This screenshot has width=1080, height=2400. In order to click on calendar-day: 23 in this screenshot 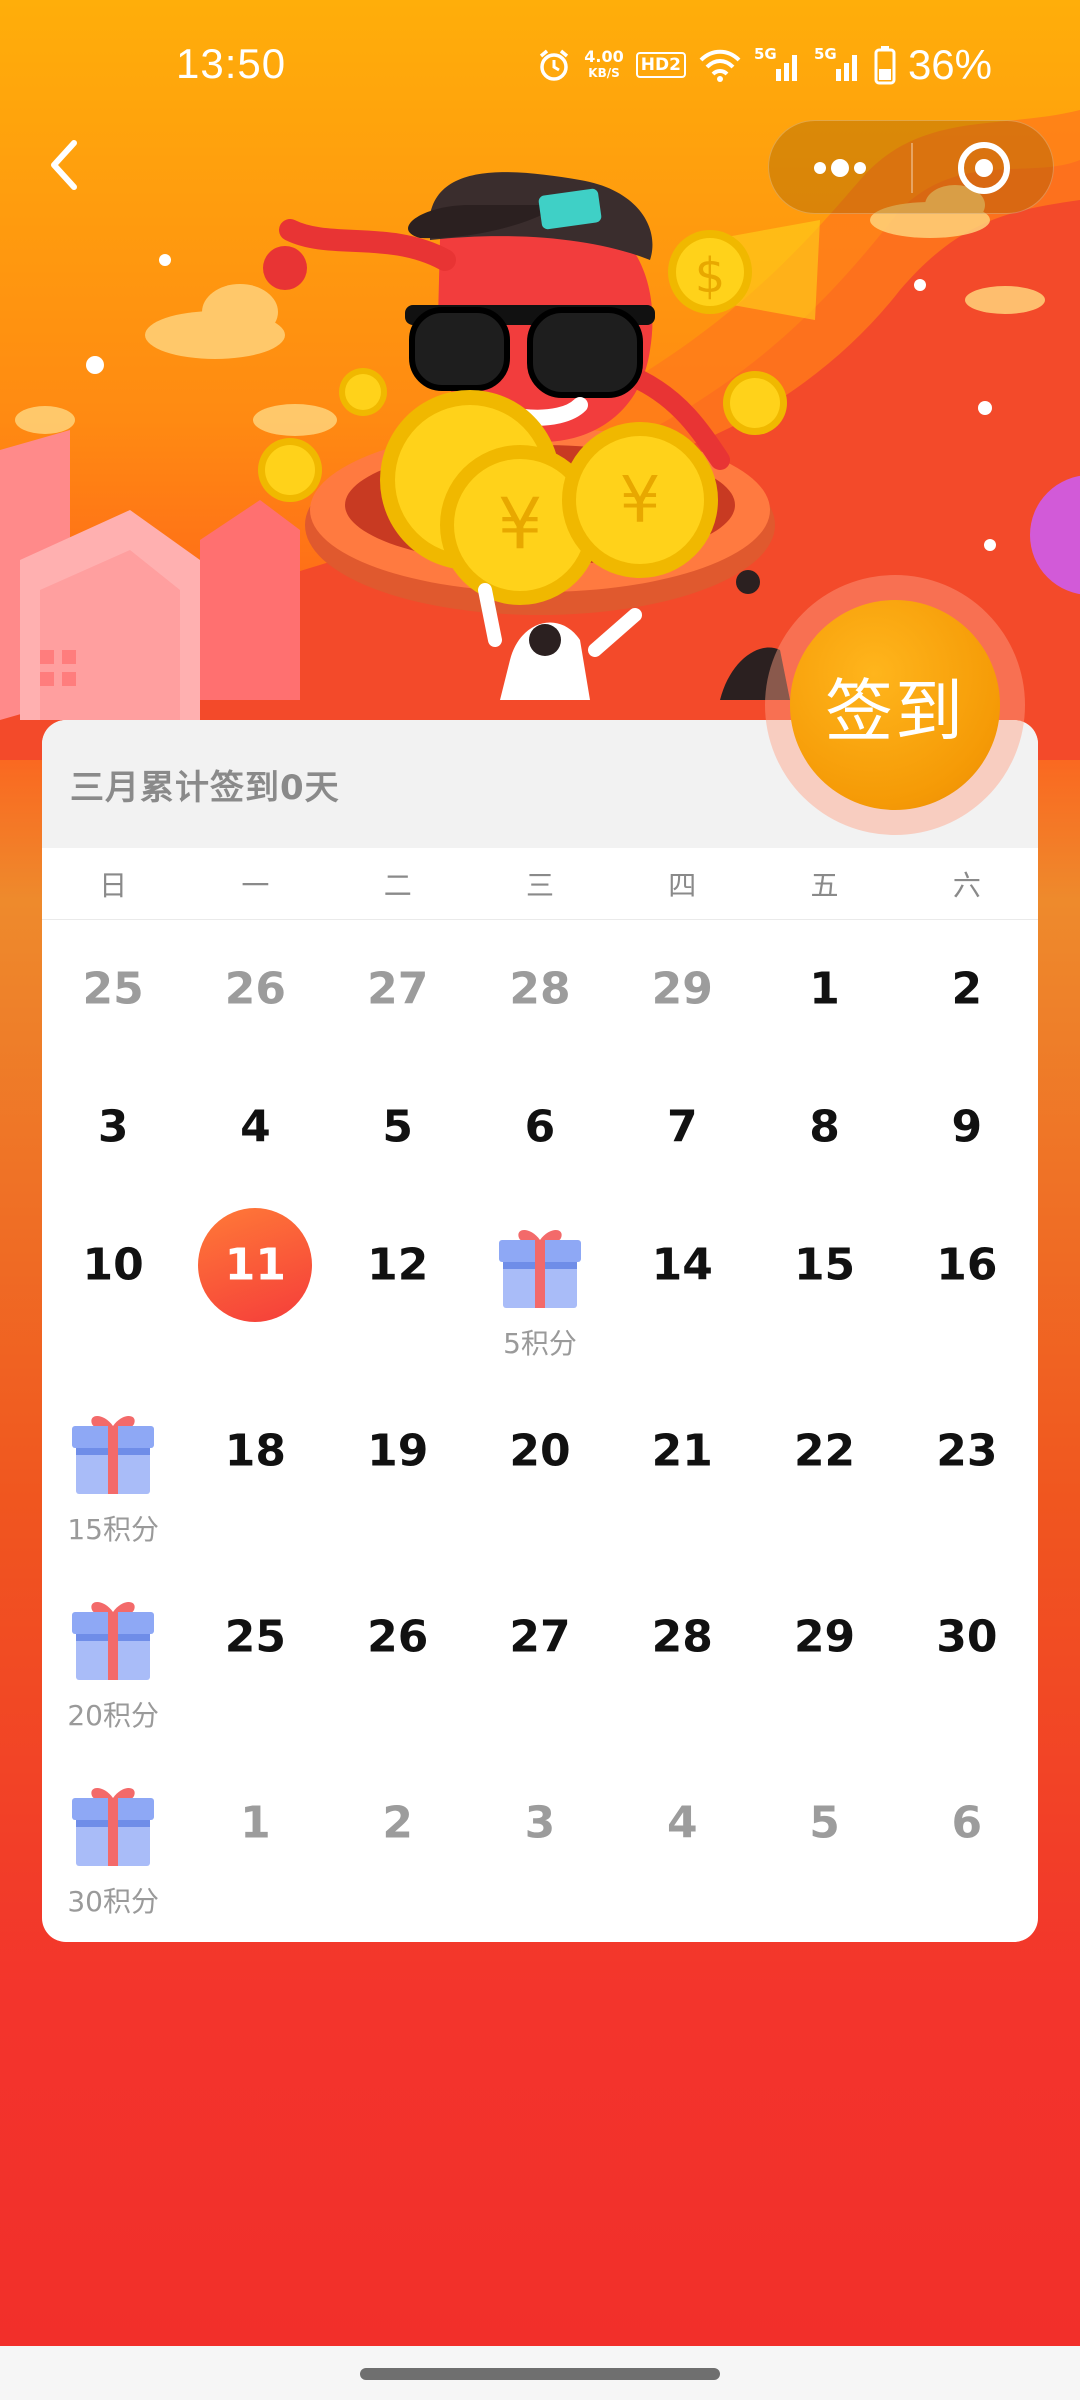, I will do `click(967, 1475)`.